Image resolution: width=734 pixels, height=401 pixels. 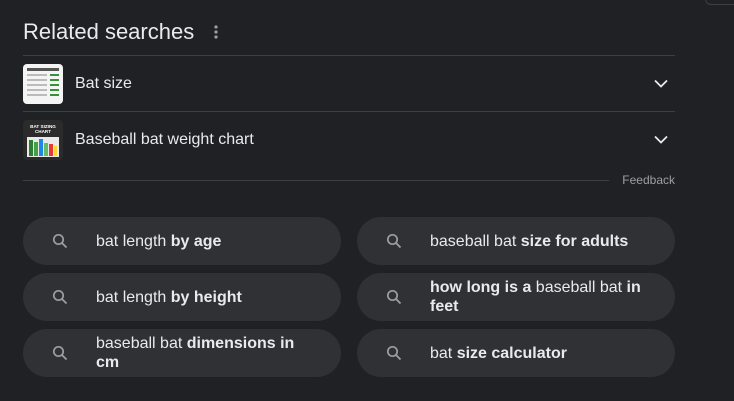 I want to click on suggestion-text: bat length by age, so click(x=159, y=241).